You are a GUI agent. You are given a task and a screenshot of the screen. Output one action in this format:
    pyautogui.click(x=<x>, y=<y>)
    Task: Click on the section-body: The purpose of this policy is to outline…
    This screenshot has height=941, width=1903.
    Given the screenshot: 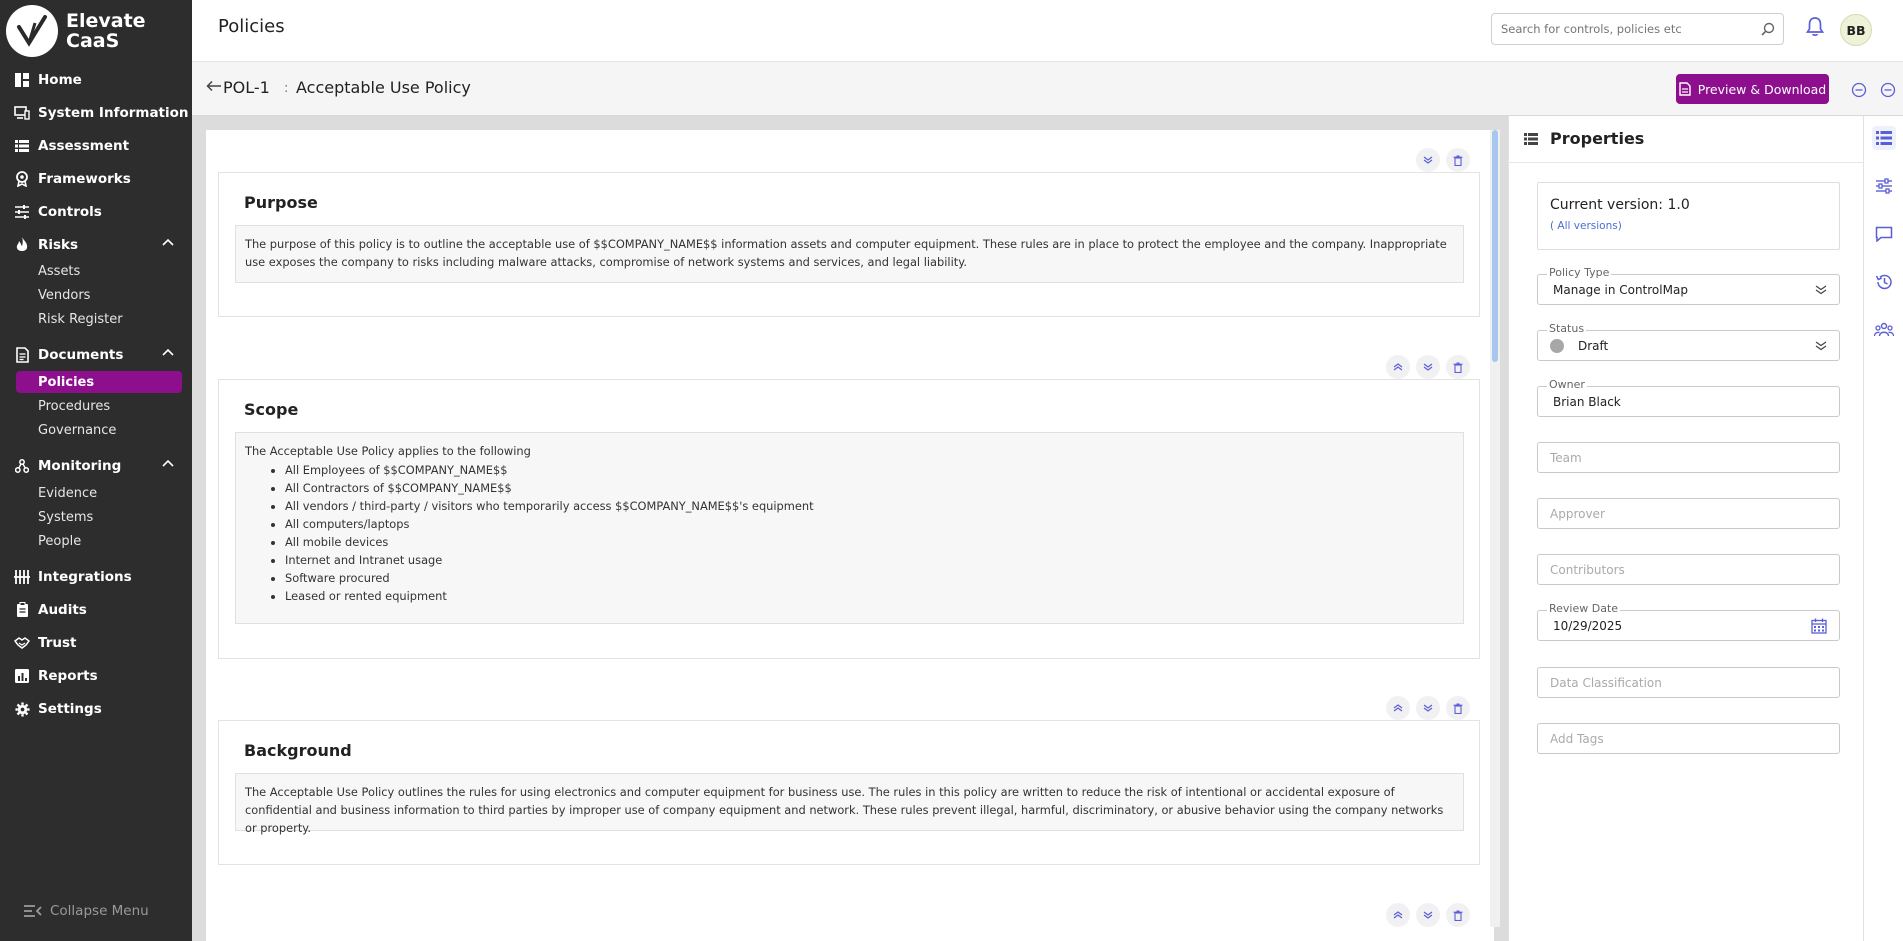 What is the action you would take?
    pyautogui.click(x=849, y=254)
    